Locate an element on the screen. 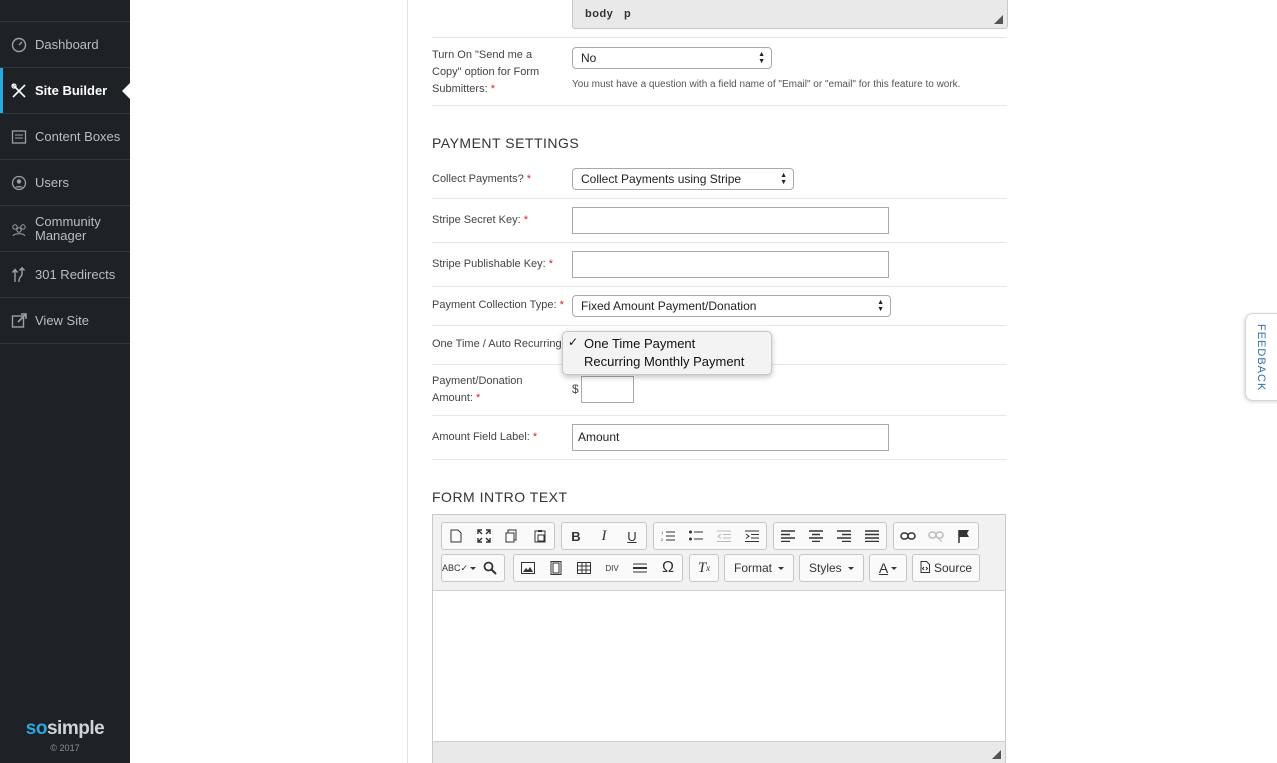 Image resolution: width=1277 pixels, height=763 pixels. payment-type-label-text: Payment Collection Type: is located at coordinates (494, 305).